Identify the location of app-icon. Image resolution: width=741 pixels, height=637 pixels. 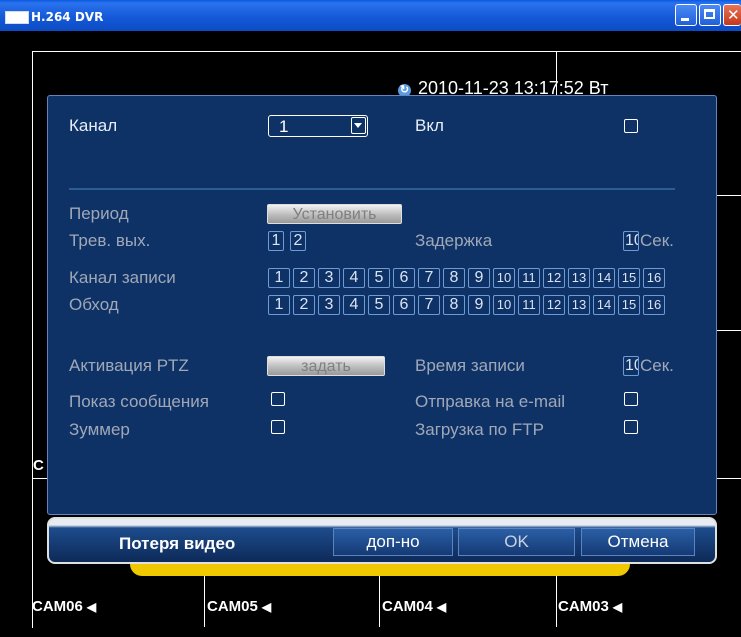
(17, 17).